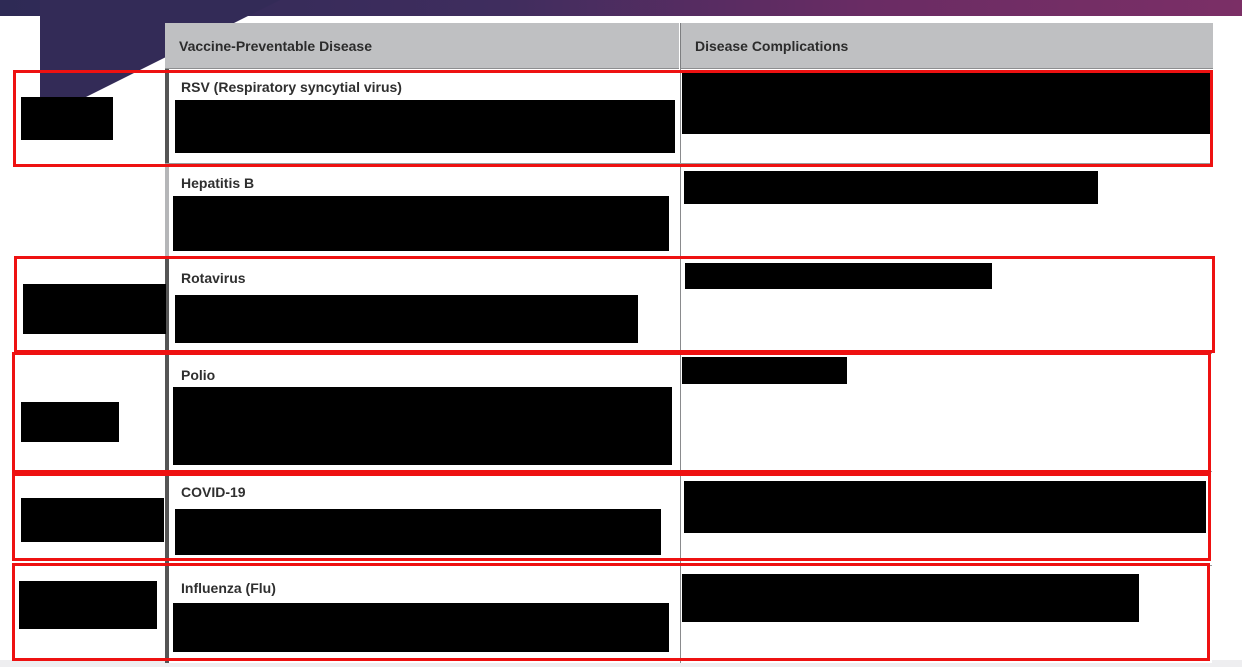 The height and width of the screenshot is (667, 1242). I want to click on table-row: Hepatitis B, so click(688, 210).